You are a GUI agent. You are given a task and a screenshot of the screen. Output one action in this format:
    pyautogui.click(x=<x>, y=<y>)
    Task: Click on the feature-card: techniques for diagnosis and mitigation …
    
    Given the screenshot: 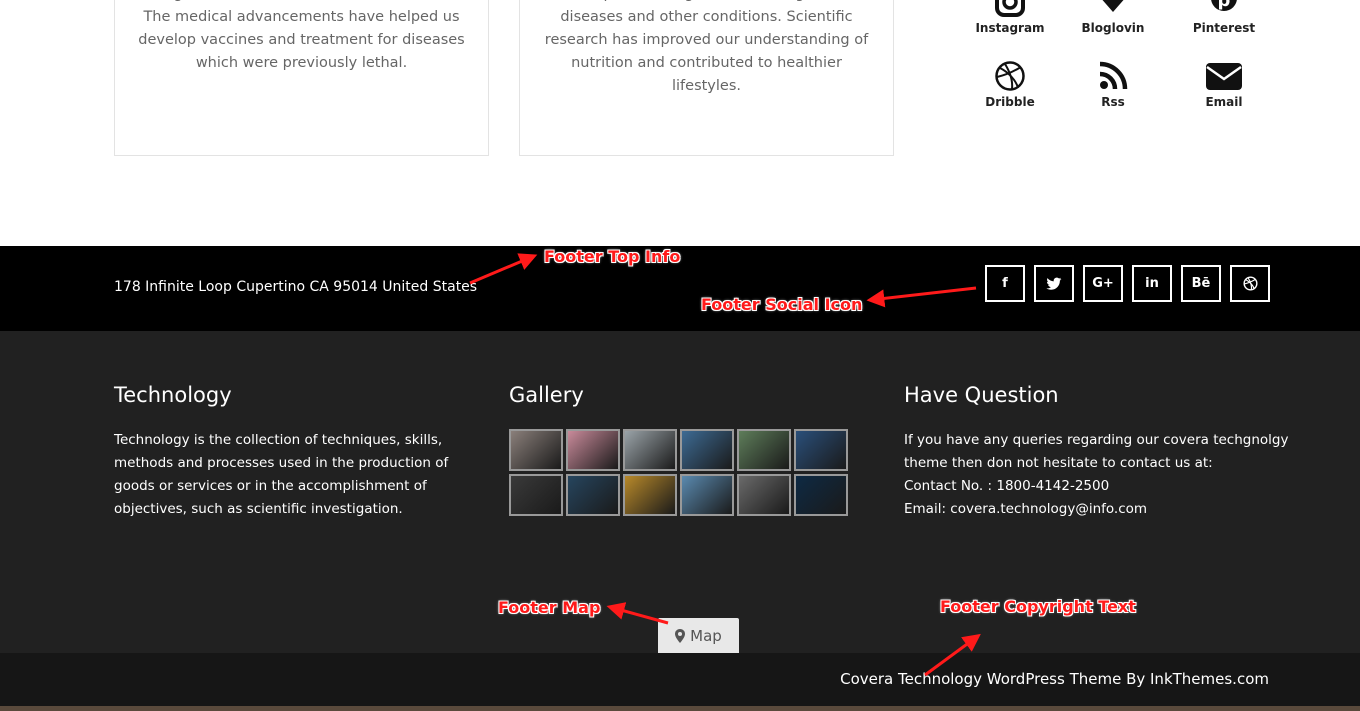 What is the action you would take?
    pyautogui.click(x=706, y=78)
    